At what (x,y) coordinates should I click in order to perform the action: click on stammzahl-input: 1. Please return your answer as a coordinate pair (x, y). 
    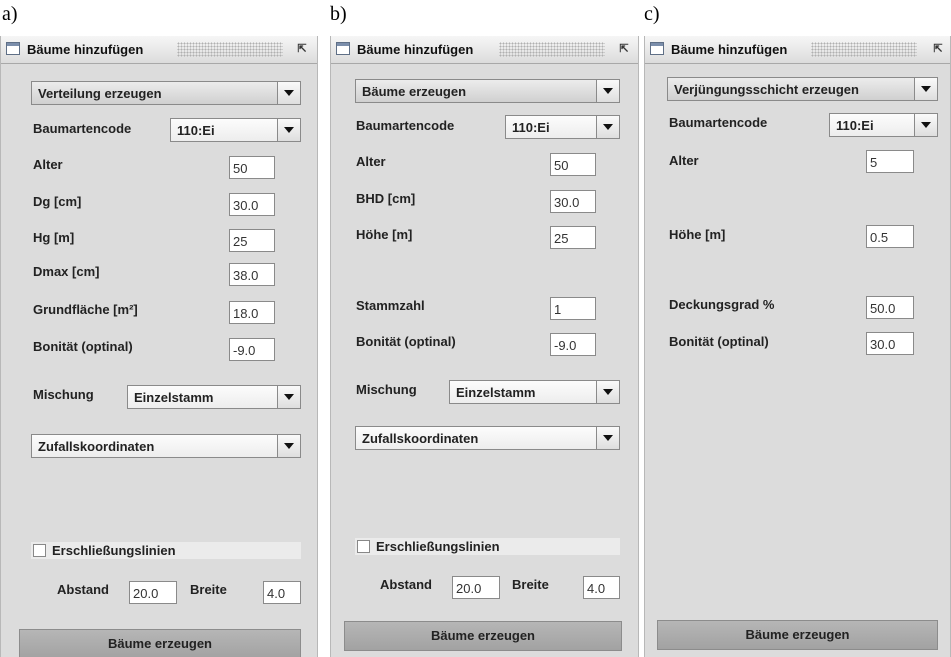
    Looking at the image, I should click on (573, 308).